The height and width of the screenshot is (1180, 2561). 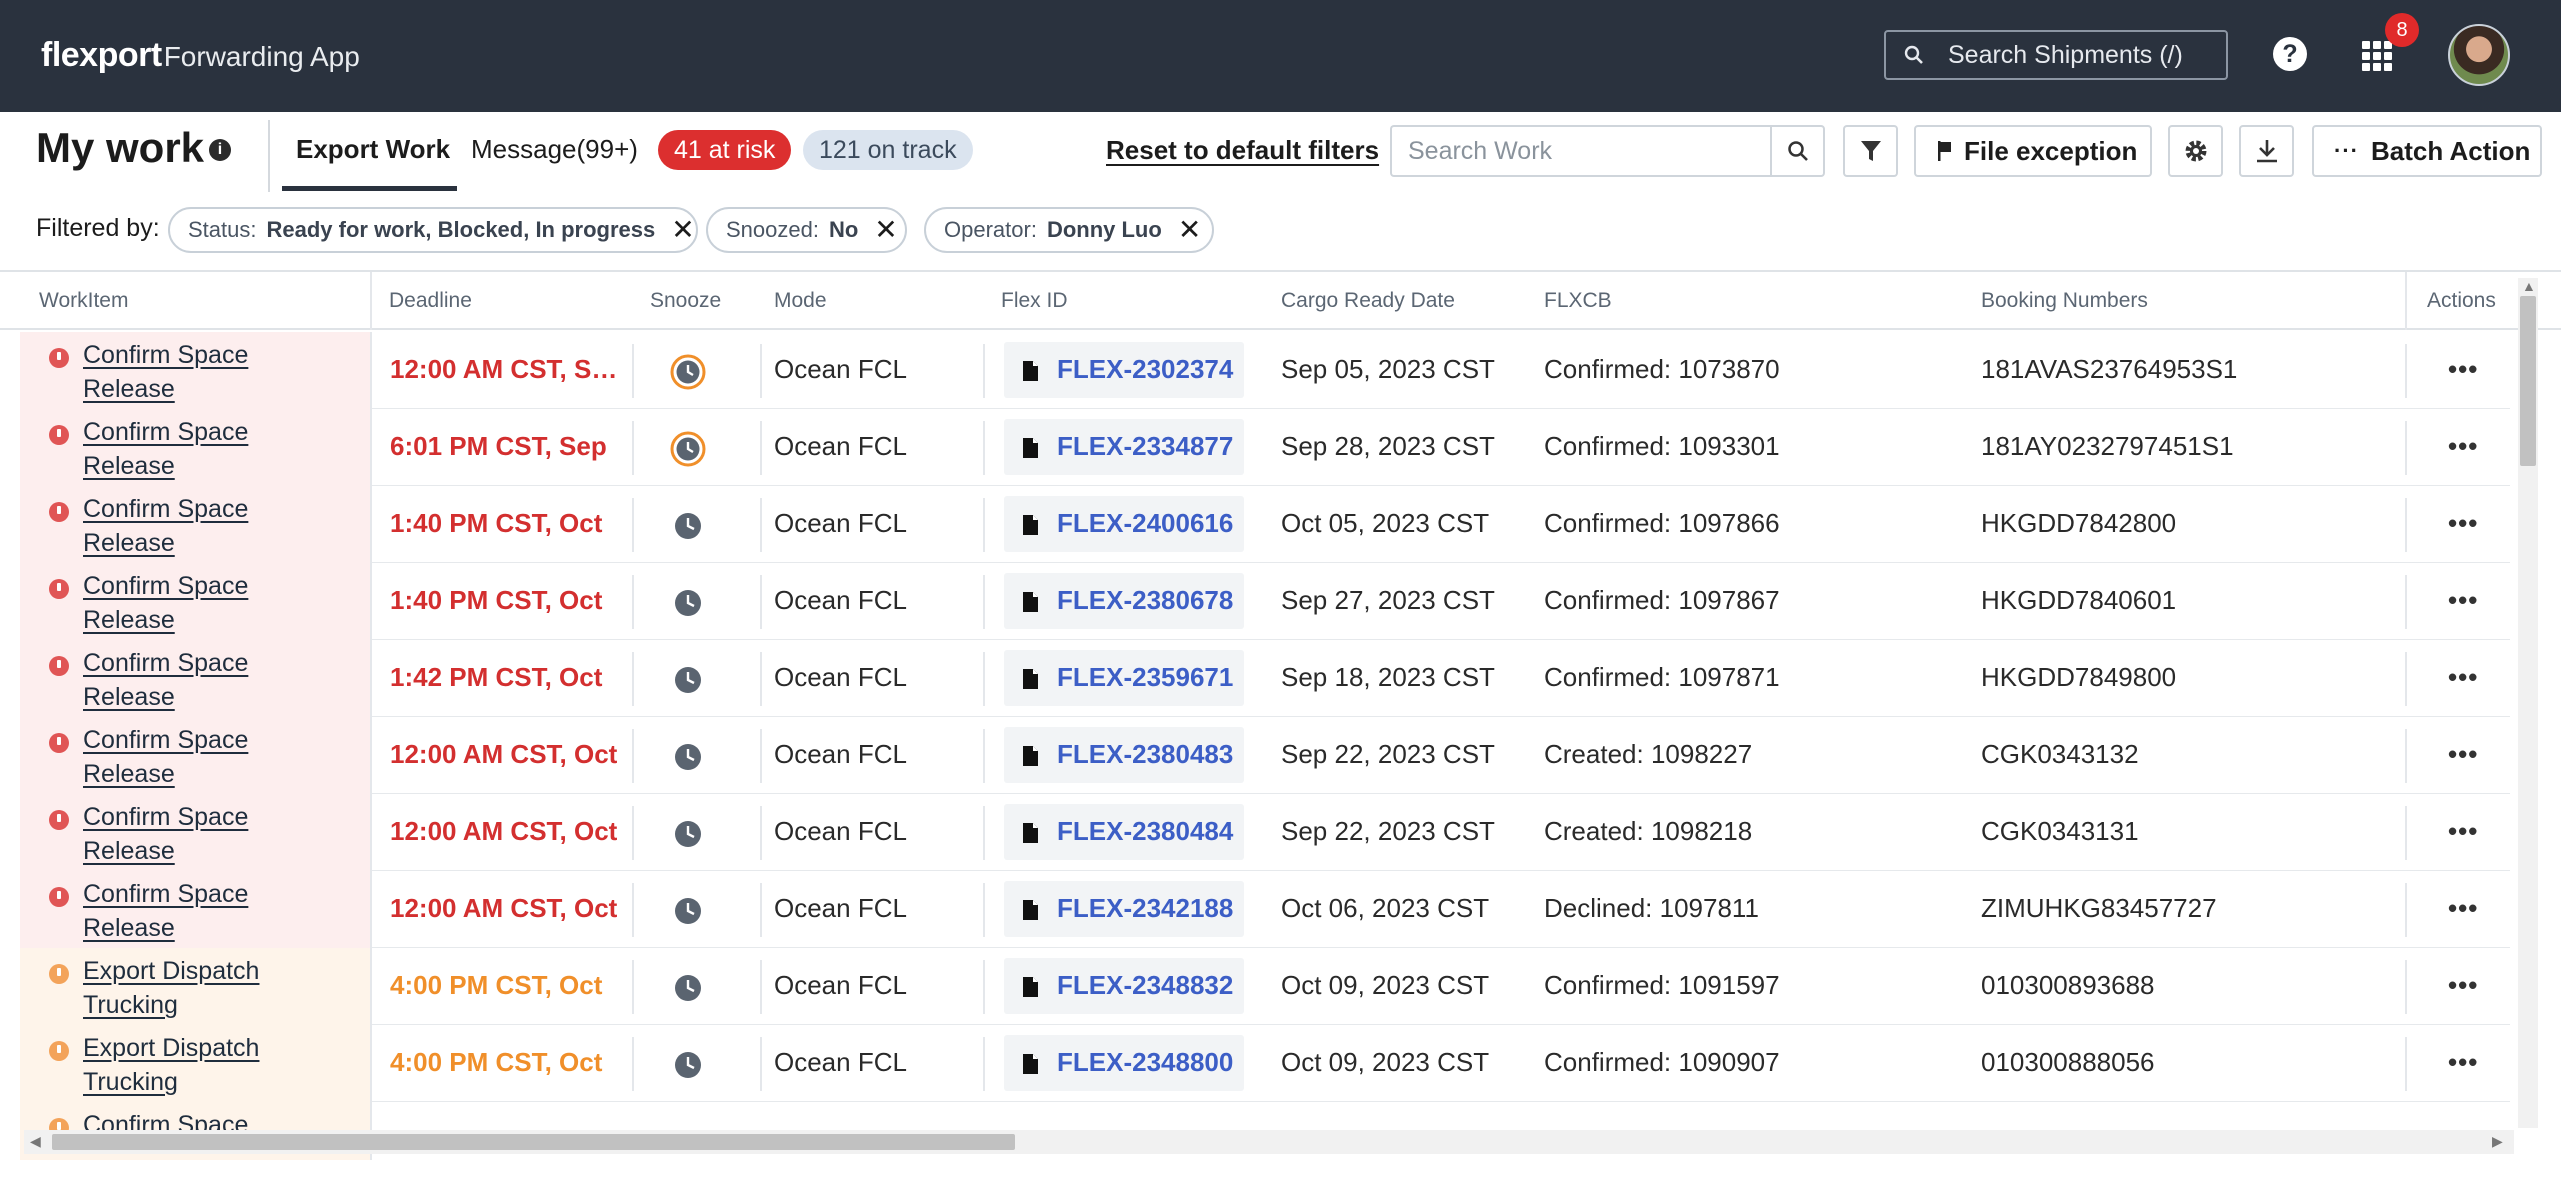 I want to click on scroll-left-icon: ◀, so click(x=35, y=1141).